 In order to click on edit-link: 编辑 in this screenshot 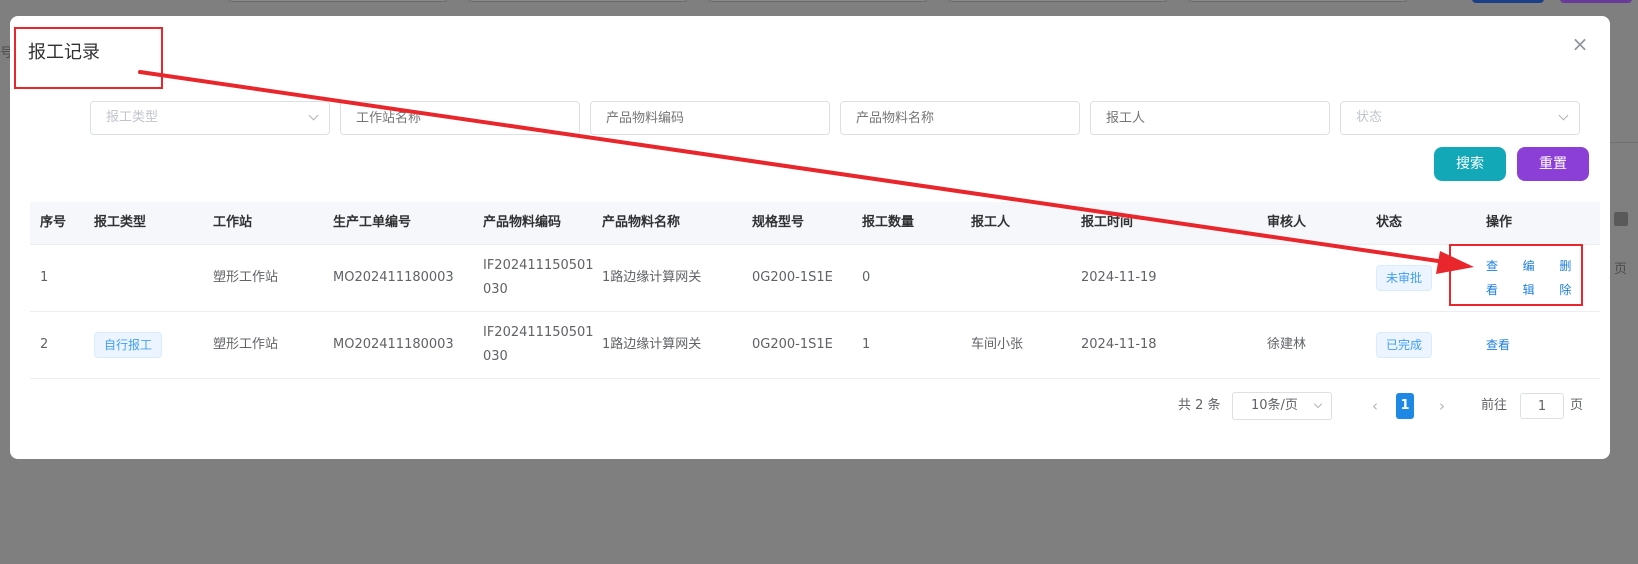, I will do `click(1534, 278)`.